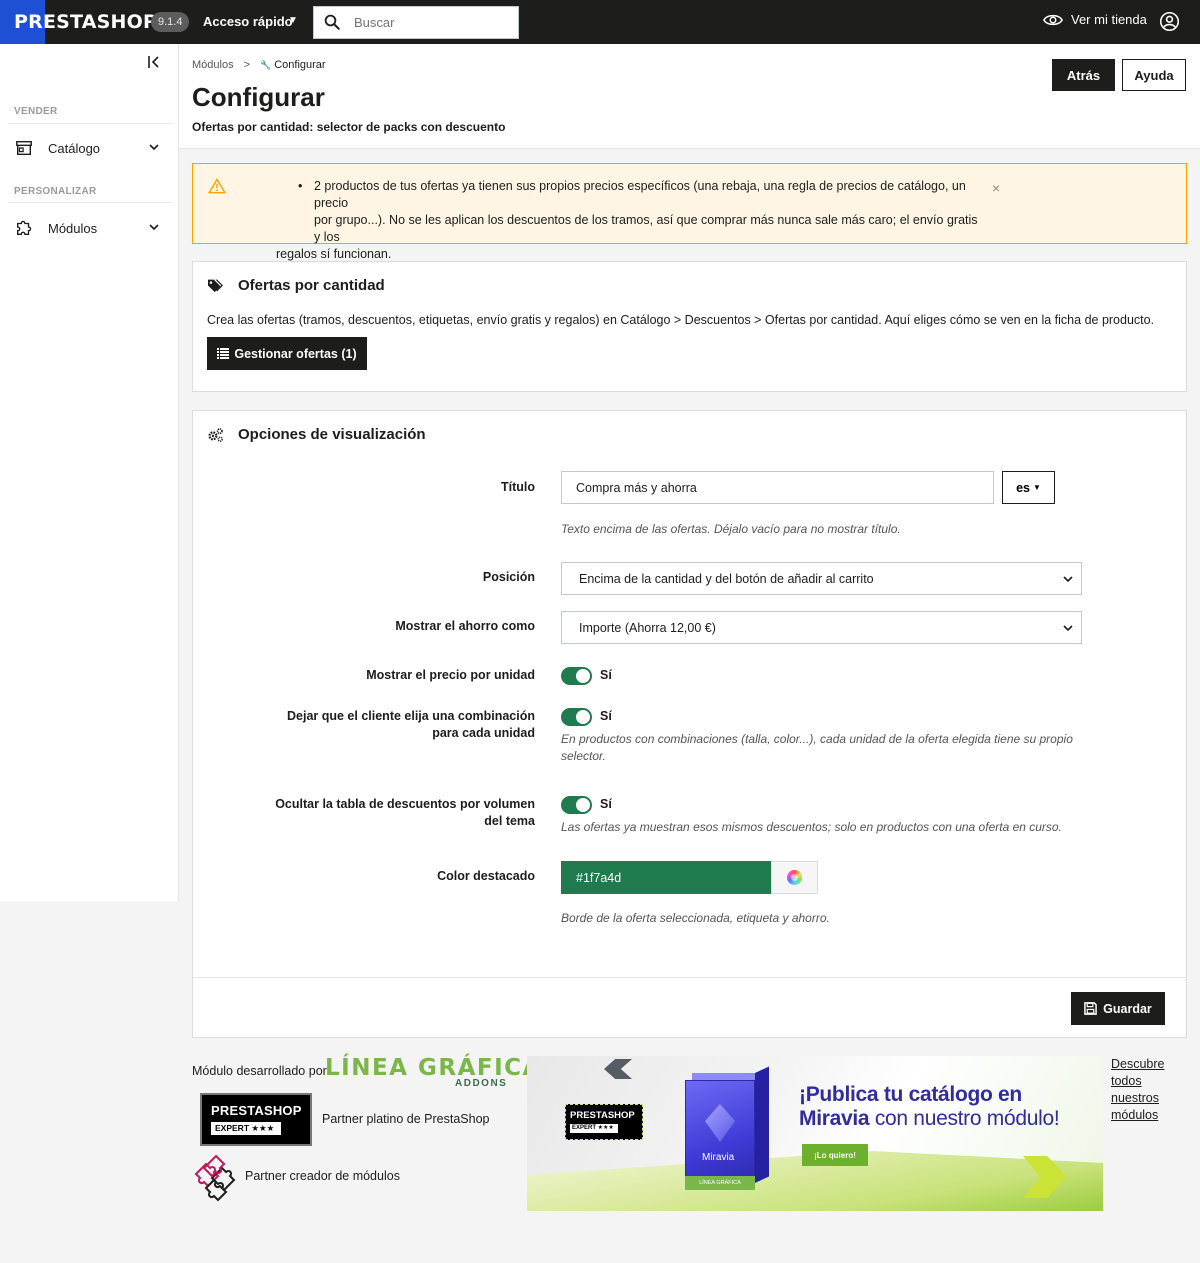 The height and width of the screenshot is (1263, 1200). Describe the element at coordinates (1154, 75) in the screenshot. I see `help-button: Ayuda` at that location.